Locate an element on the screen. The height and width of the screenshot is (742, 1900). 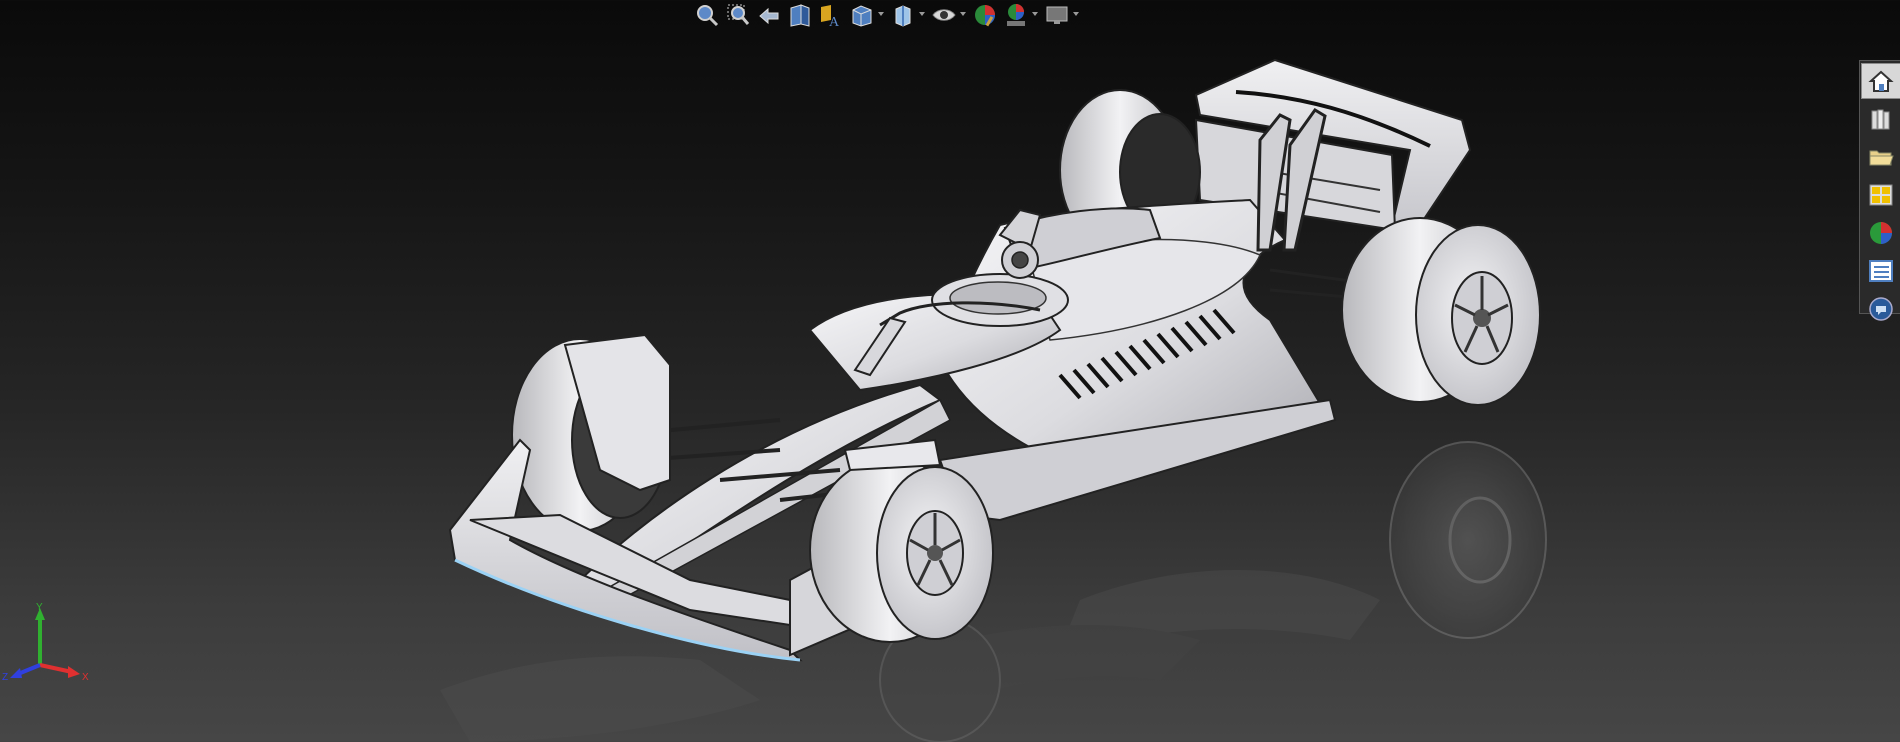
previous-view-icon is located at coordinates (769, 16).